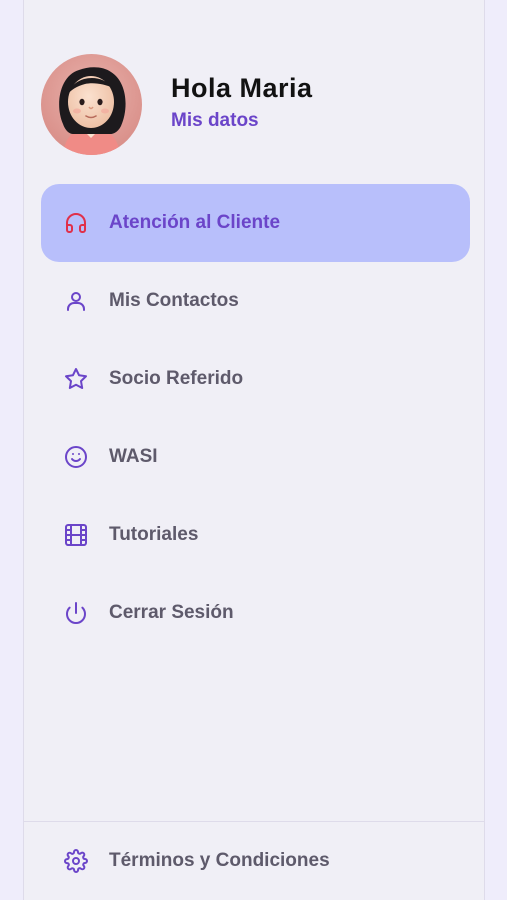 Image resolution: width=507 pixels, height=900 pixels. What do you see at coordinates (176, 378) in the screenshot?
I see `menu-item-label: Socio Referido` at bounding box center [176, 378].